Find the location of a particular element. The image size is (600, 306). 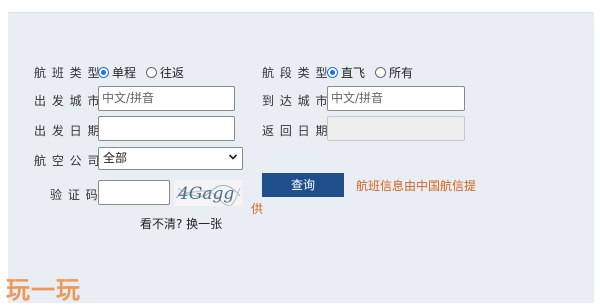

arrival-city-label: 到 达 城 市: is located at coordinates (298, 101).